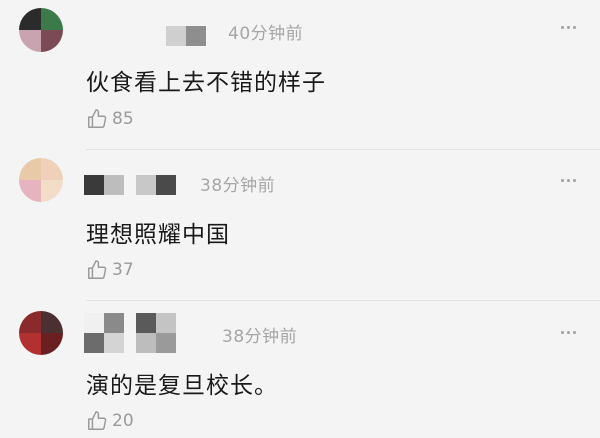 Image resolution: width=600 pixels, height=438 pixels. I want to click on comment-text: 理想照耀中国, so click(158, 235).